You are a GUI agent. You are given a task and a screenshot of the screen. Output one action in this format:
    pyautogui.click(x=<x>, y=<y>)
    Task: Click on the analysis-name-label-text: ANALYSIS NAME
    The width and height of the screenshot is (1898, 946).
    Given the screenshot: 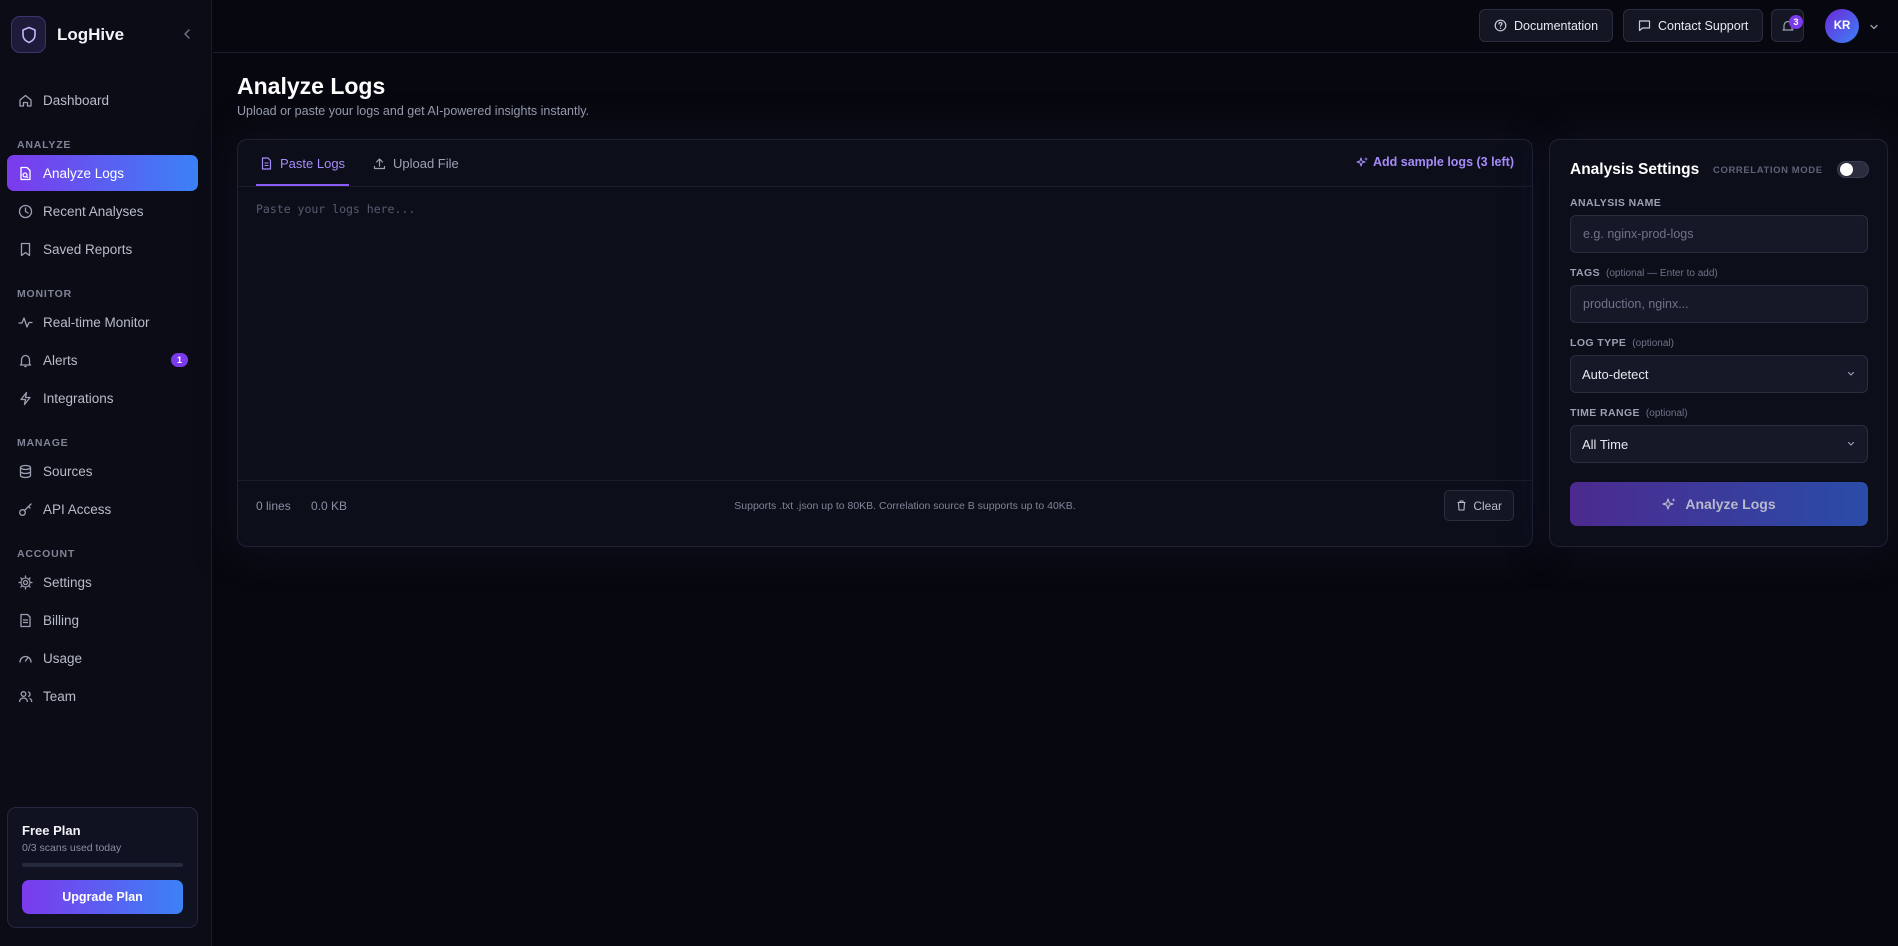 What is the action you would take?
    pyautogui.click(x=1616, y=203)
    